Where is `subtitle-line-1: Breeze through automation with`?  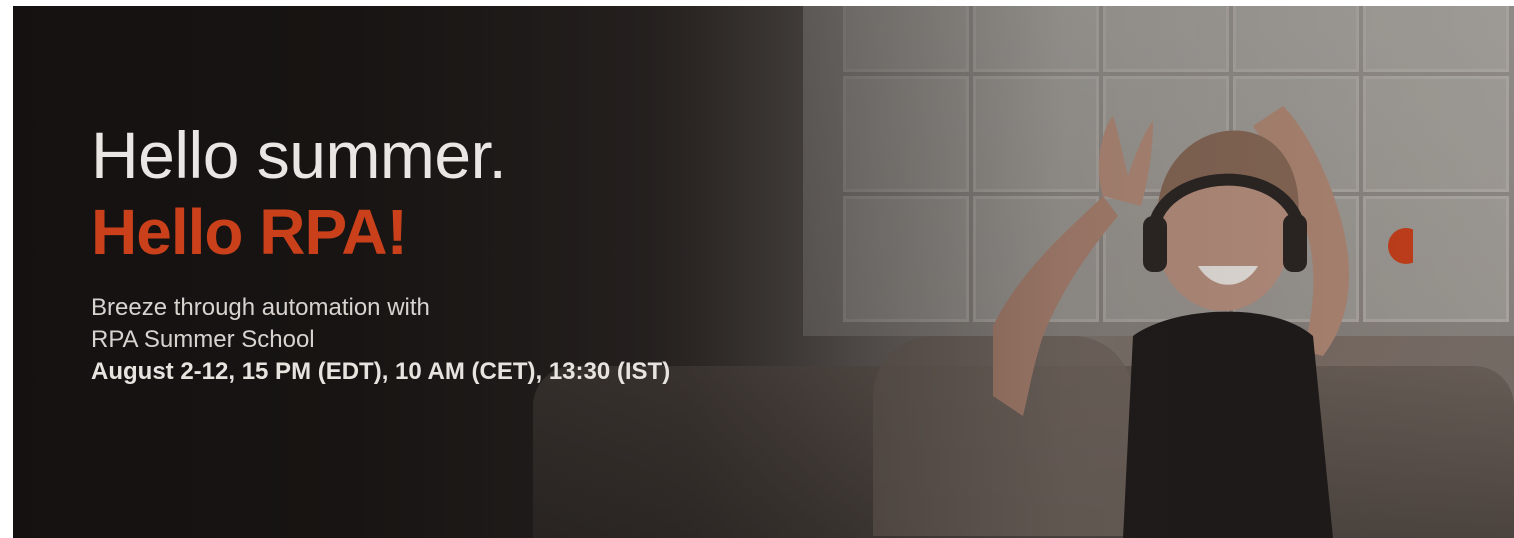 subtitle-line-1: Breeze through automation with is located at coordinates (260, 307).